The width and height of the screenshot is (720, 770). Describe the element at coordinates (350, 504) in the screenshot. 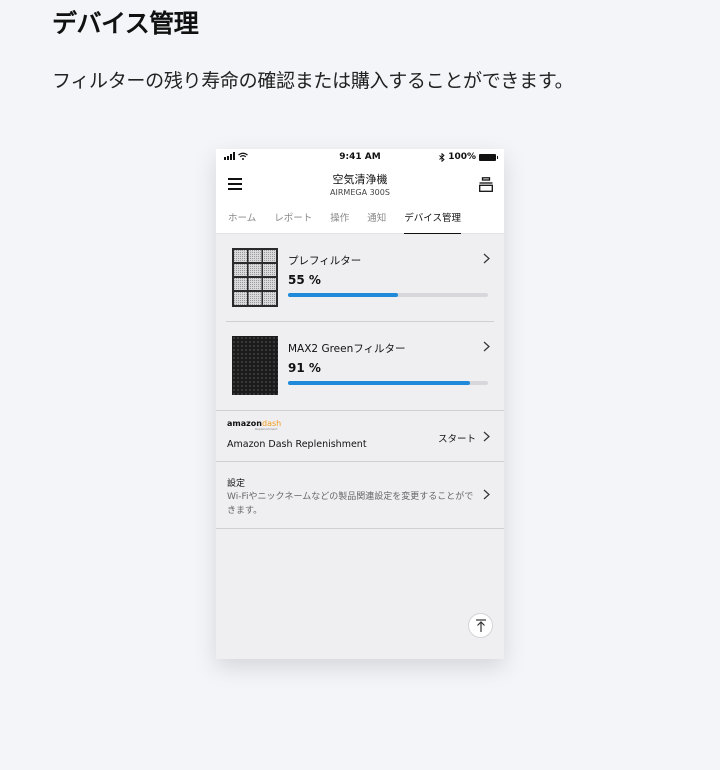

I see `settings-description: Wi-Fiやニックネームなどの製品関連設定を変更することができます。` at that location.